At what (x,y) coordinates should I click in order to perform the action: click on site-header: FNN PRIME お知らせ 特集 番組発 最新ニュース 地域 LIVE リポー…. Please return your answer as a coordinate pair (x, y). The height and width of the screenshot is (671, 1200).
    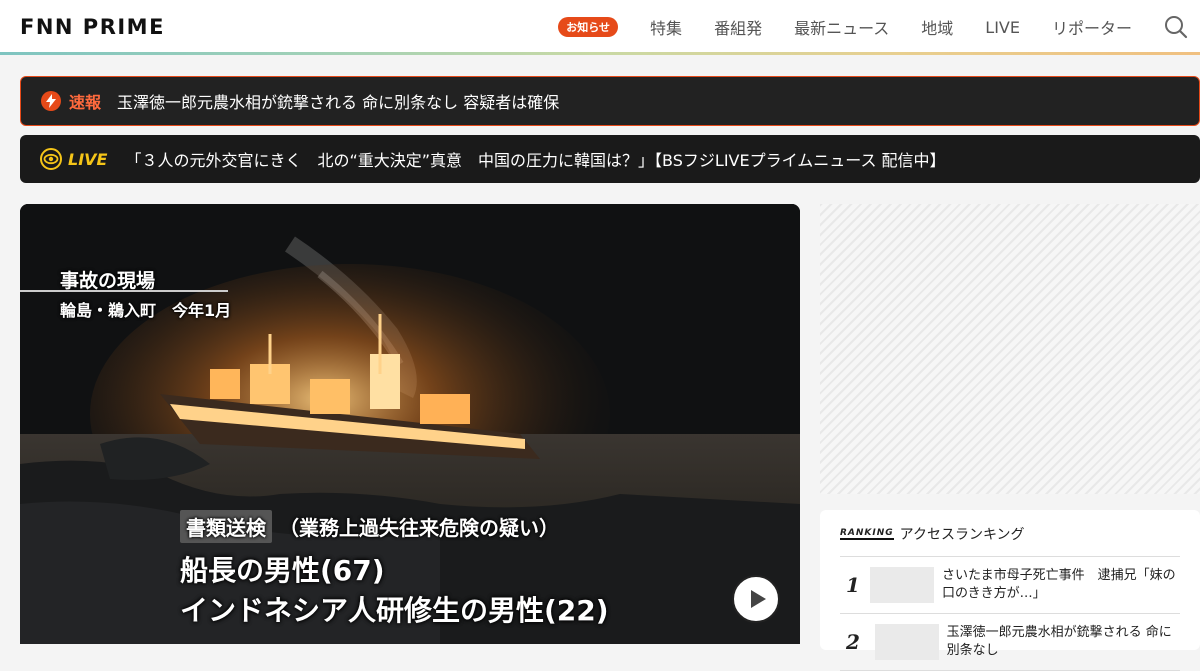
    Looking at the image, I should click on (600, 27).